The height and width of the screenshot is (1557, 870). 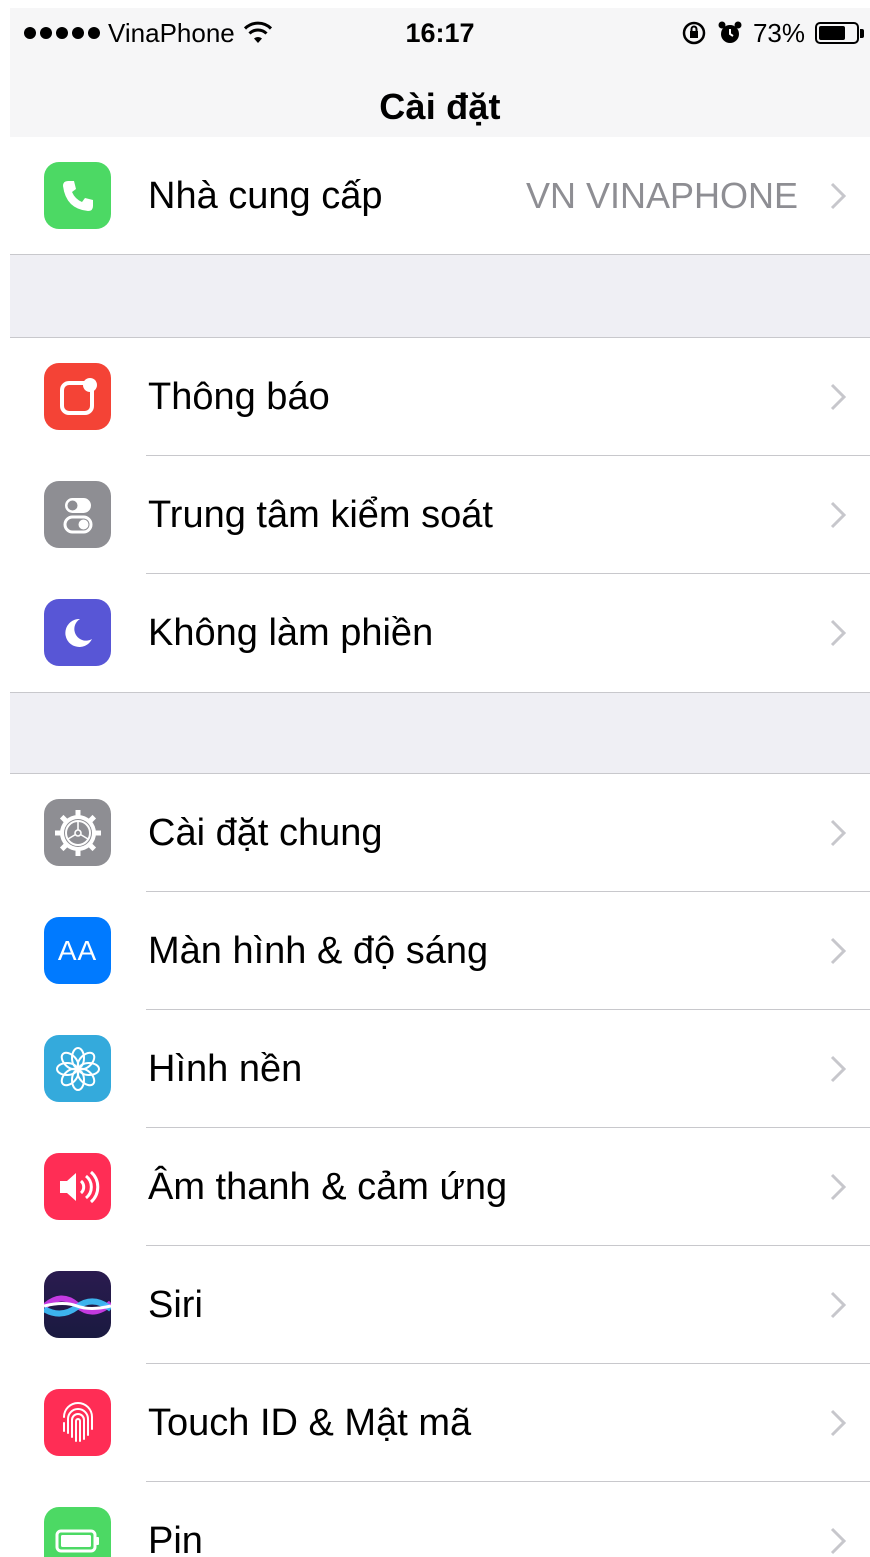 What do you see at coordinates (440, 1305) in the screenshot?
I see `settings-row-siri: Siri` at bounding box center [440, 1305].